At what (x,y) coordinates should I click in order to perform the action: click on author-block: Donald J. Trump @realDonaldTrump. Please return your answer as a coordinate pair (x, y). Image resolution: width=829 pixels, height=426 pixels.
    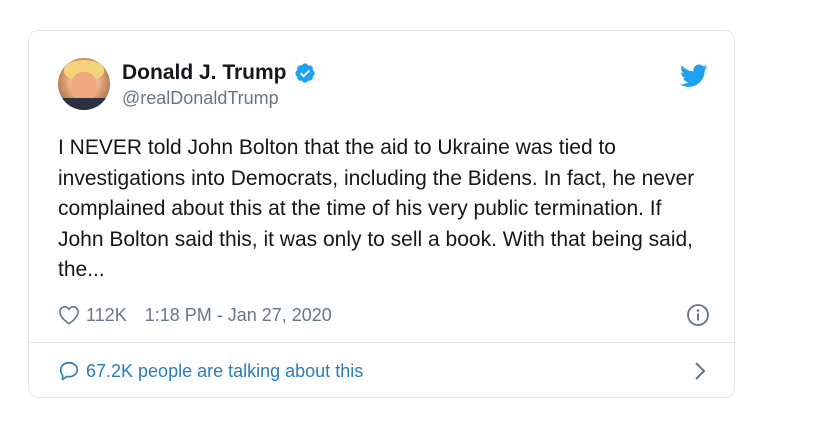
    Looking at the image, I should click on (219, 85).